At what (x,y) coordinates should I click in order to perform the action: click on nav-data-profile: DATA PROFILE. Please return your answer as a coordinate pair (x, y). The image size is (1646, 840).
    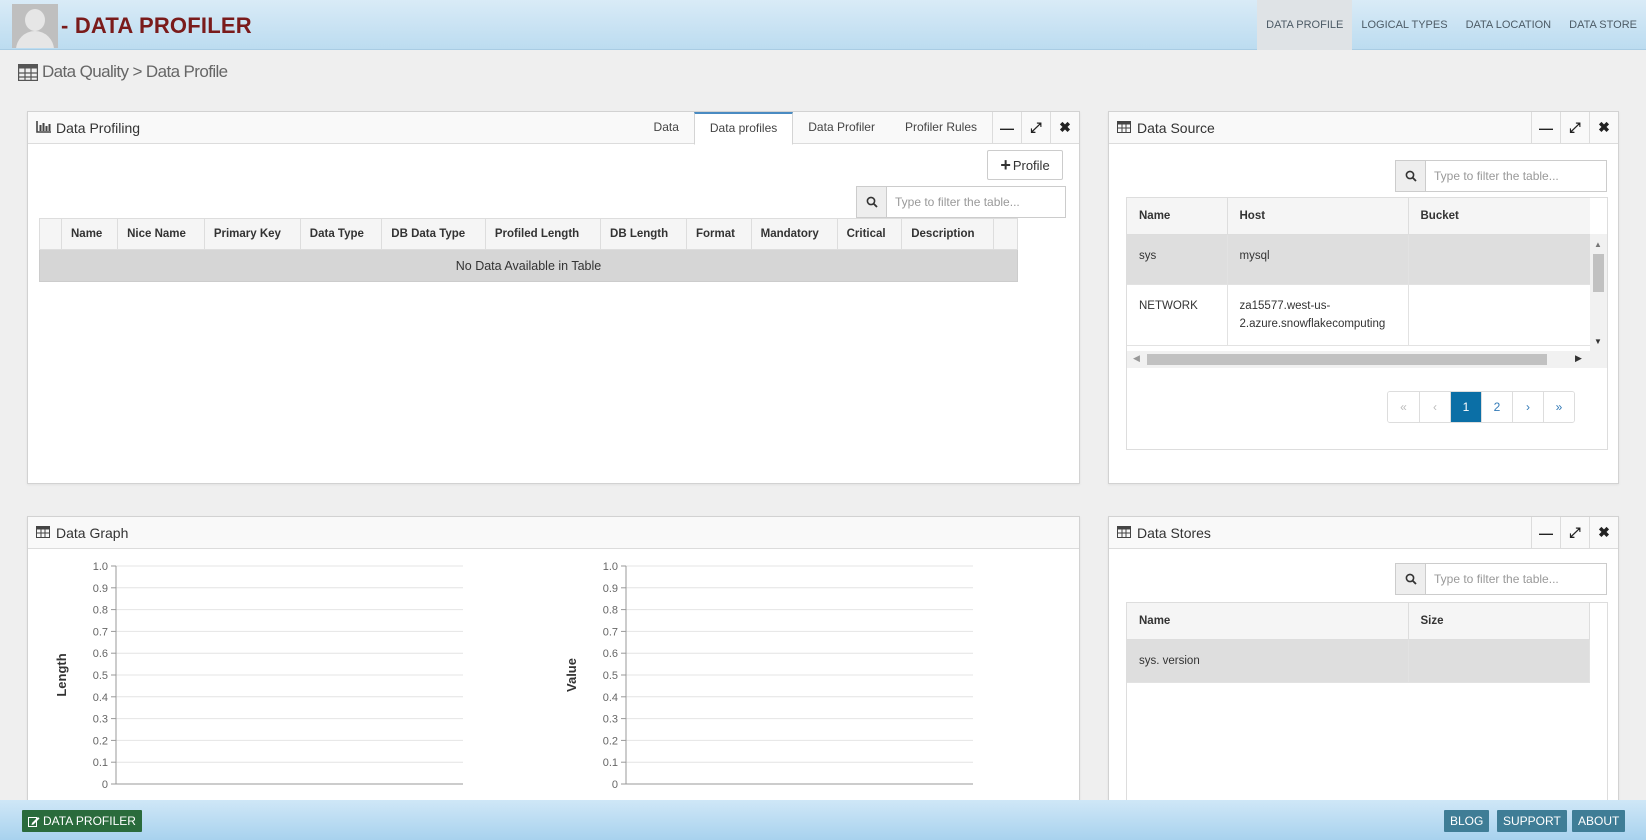
    Looking at the image, I should click on (1305, 25).